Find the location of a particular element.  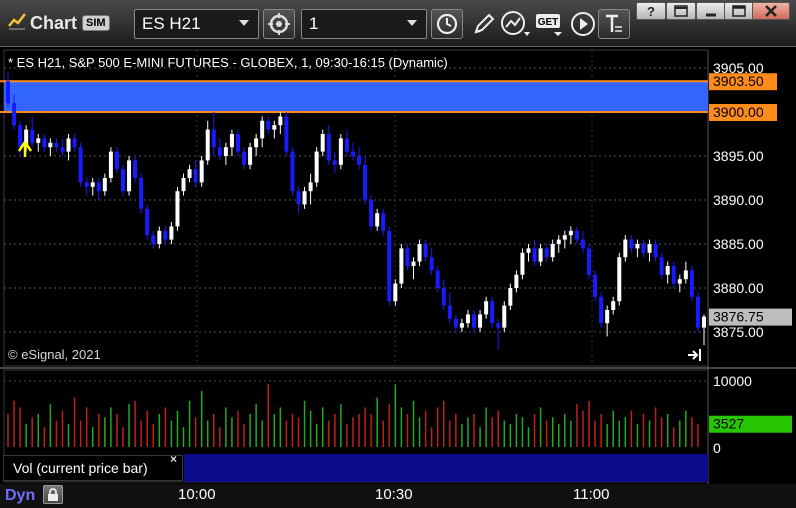

symbol-combobox: ES H21 is located at coordinates (196, 24).